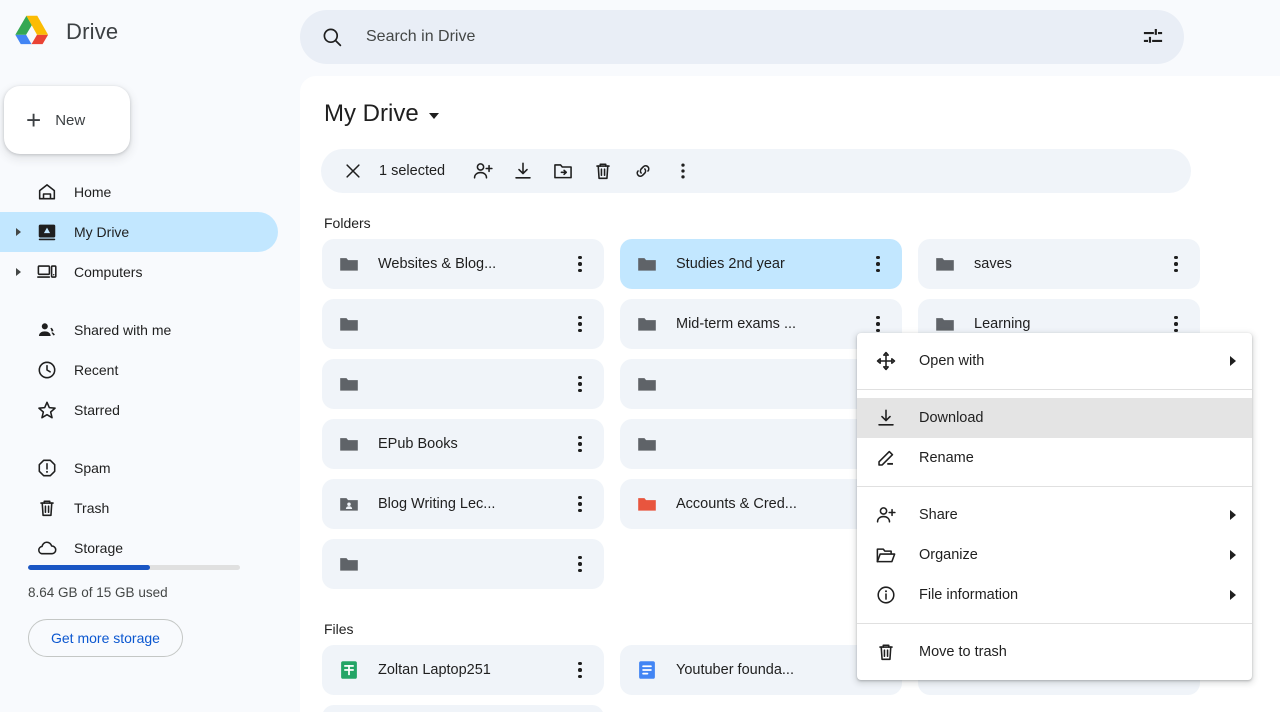 The image size is (1280, 712). I want to click on close-icon, so click(353, 171).